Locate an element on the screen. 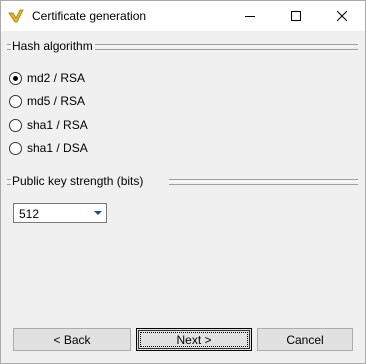 This screenshot has width=366, height=364. radio-button-checked is located at coordinates (15, 78).